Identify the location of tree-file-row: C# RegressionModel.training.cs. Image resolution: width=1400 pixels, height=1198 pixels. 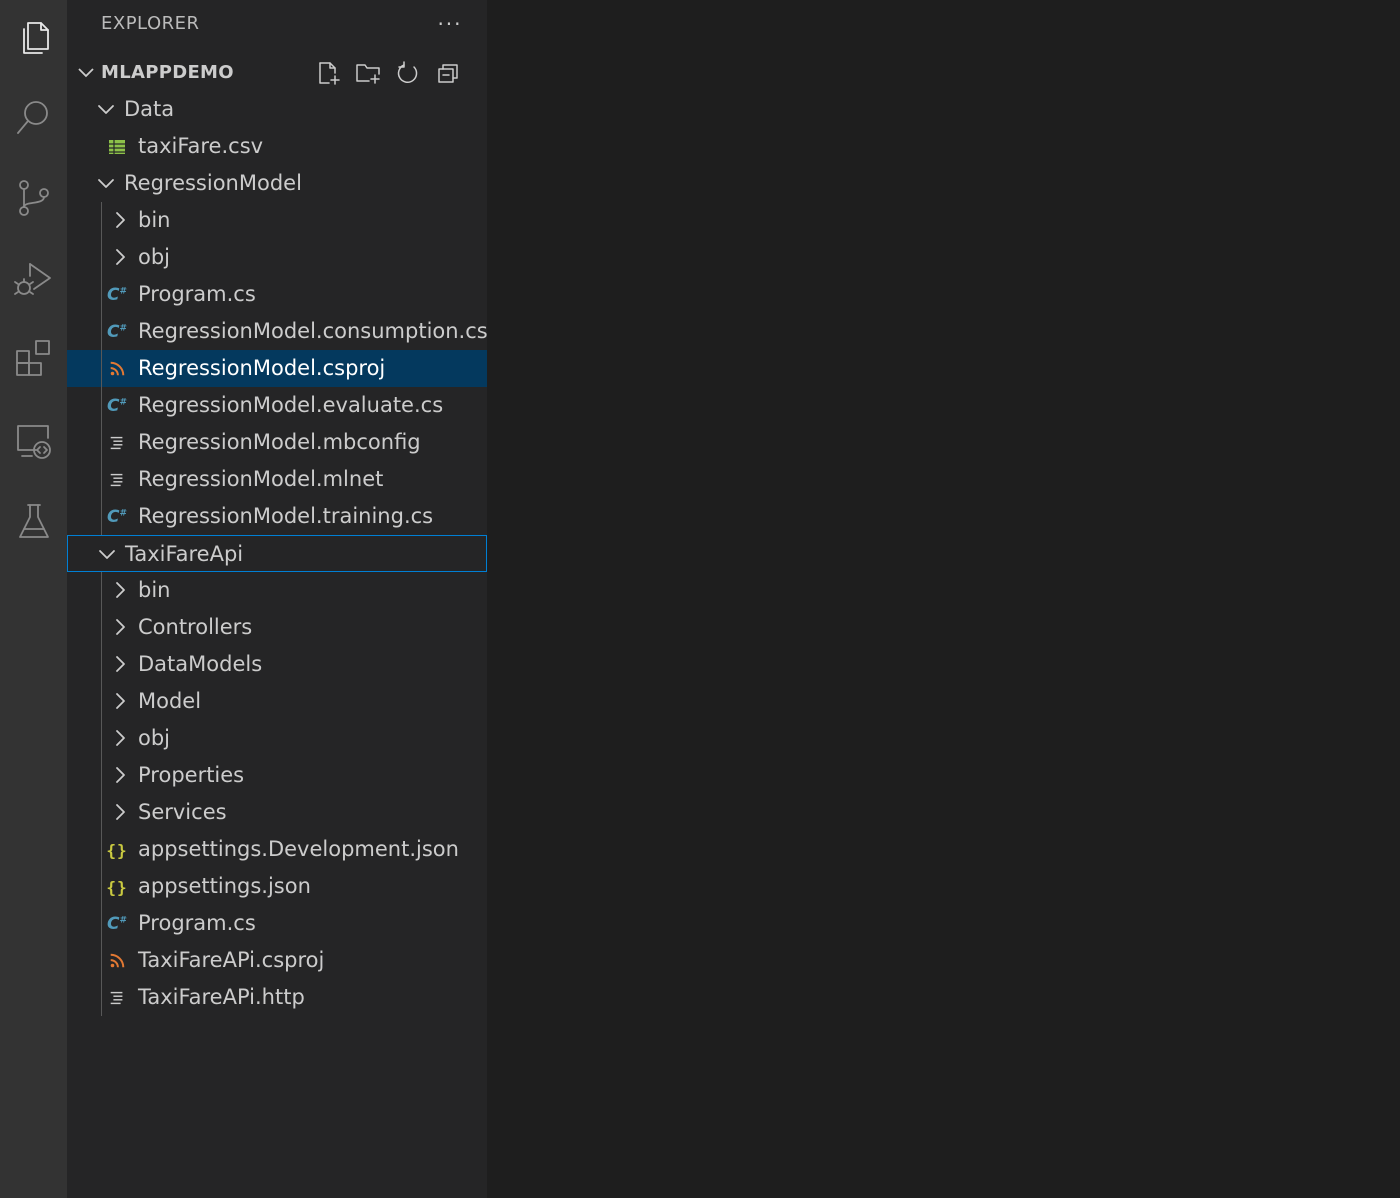
(277, 516).